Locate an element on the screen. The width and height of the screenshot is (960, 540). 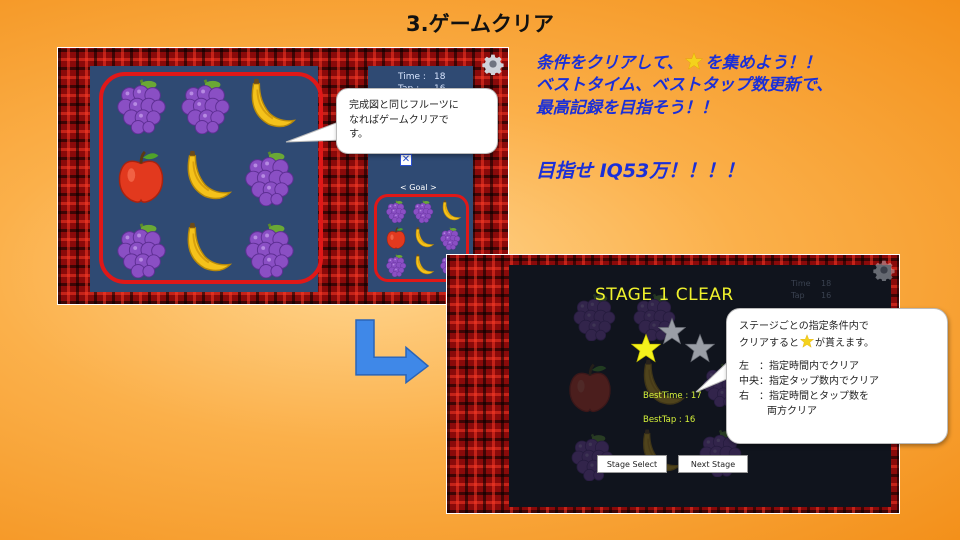
goal-label: < Goal > is located at coordinates (418, 187).